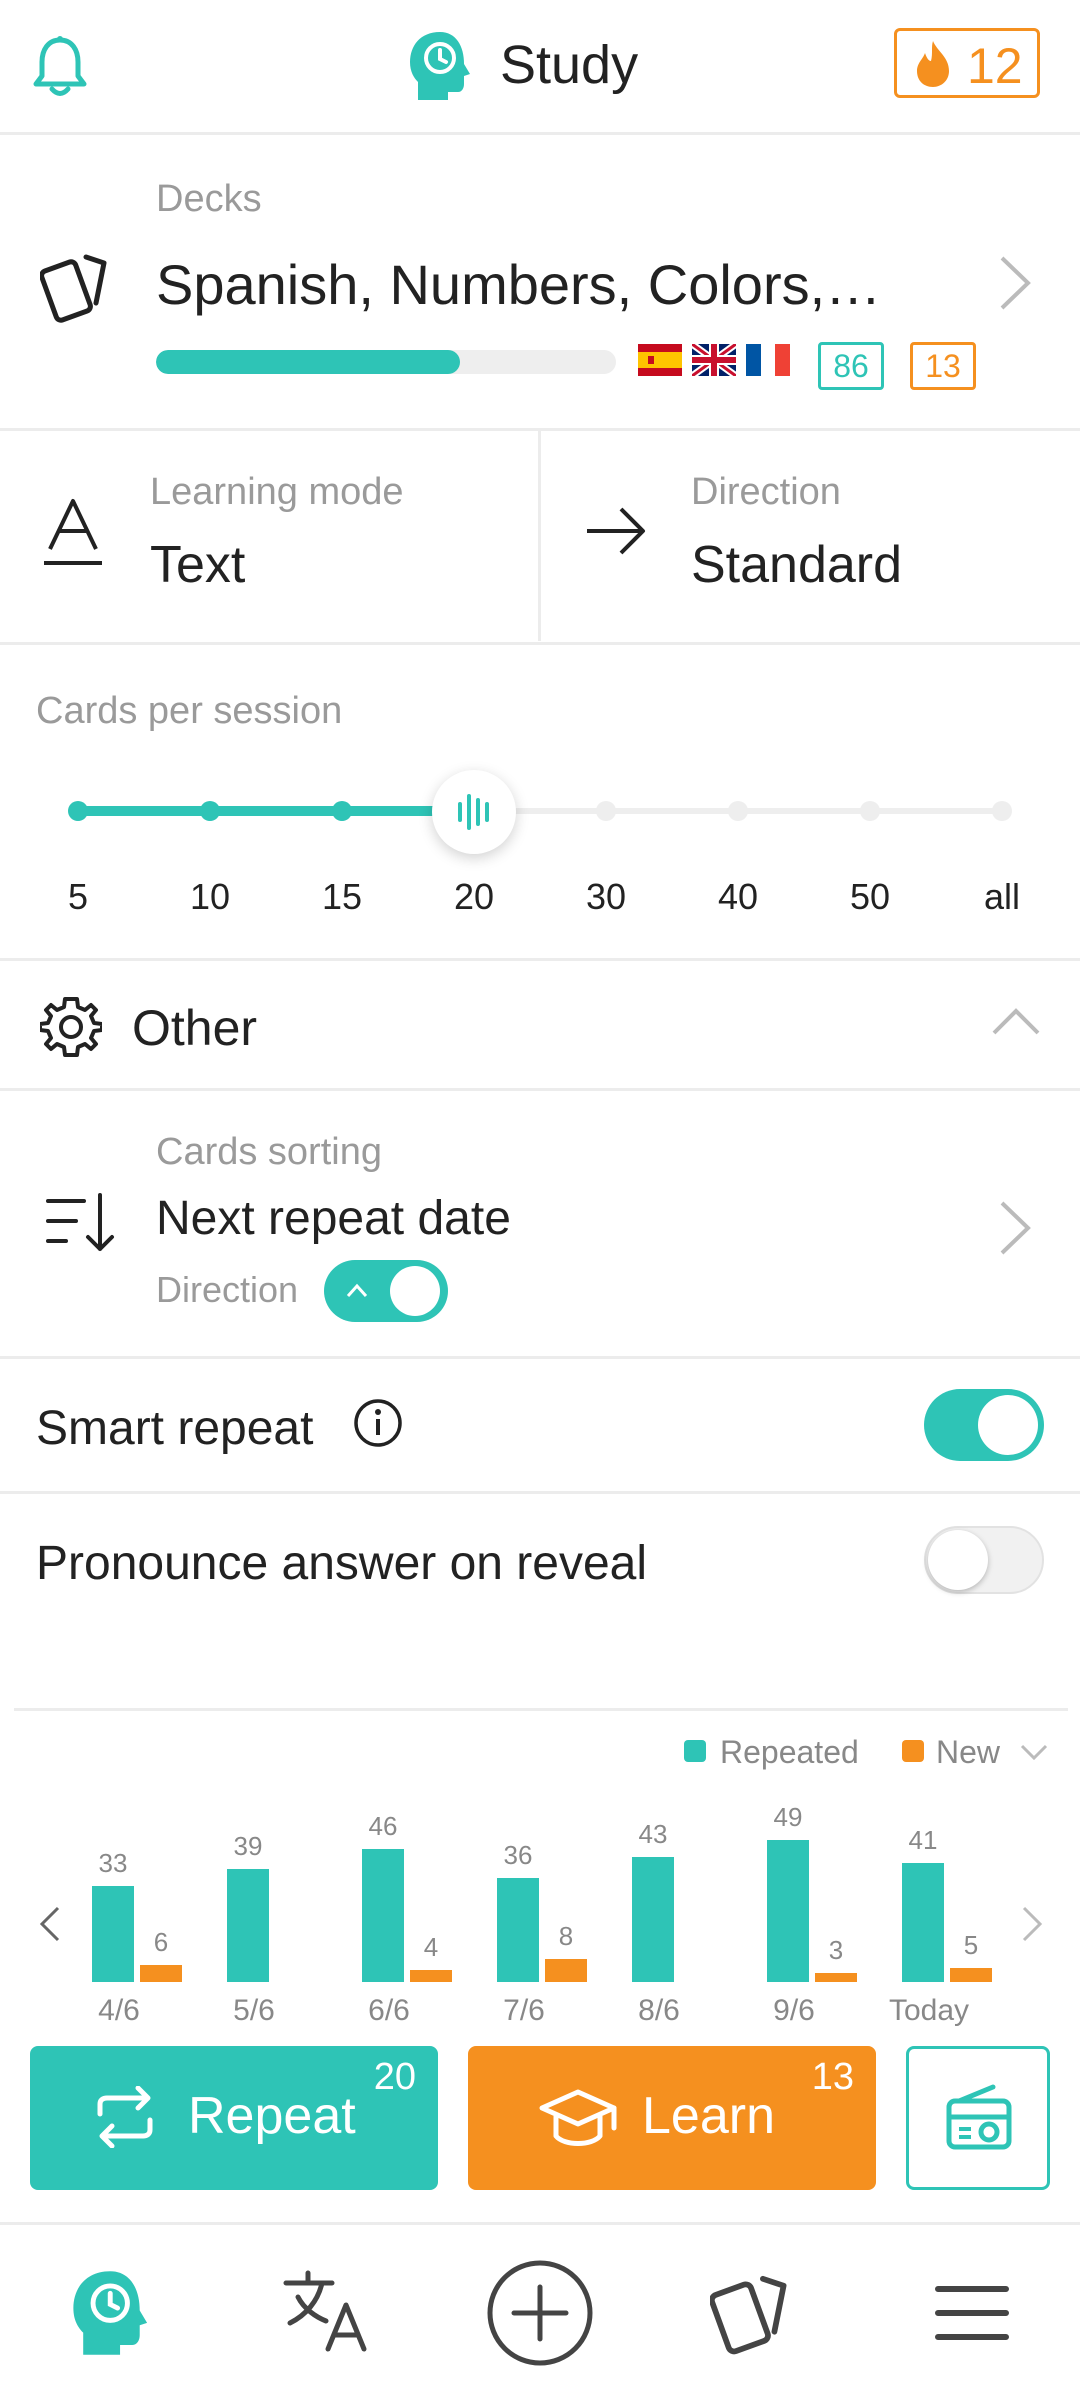  What do you see at coordinates (540, 1425) in the screenshot?
I see `smart-repeat-row: Smart repeat` at bounding box center [540, 1425].